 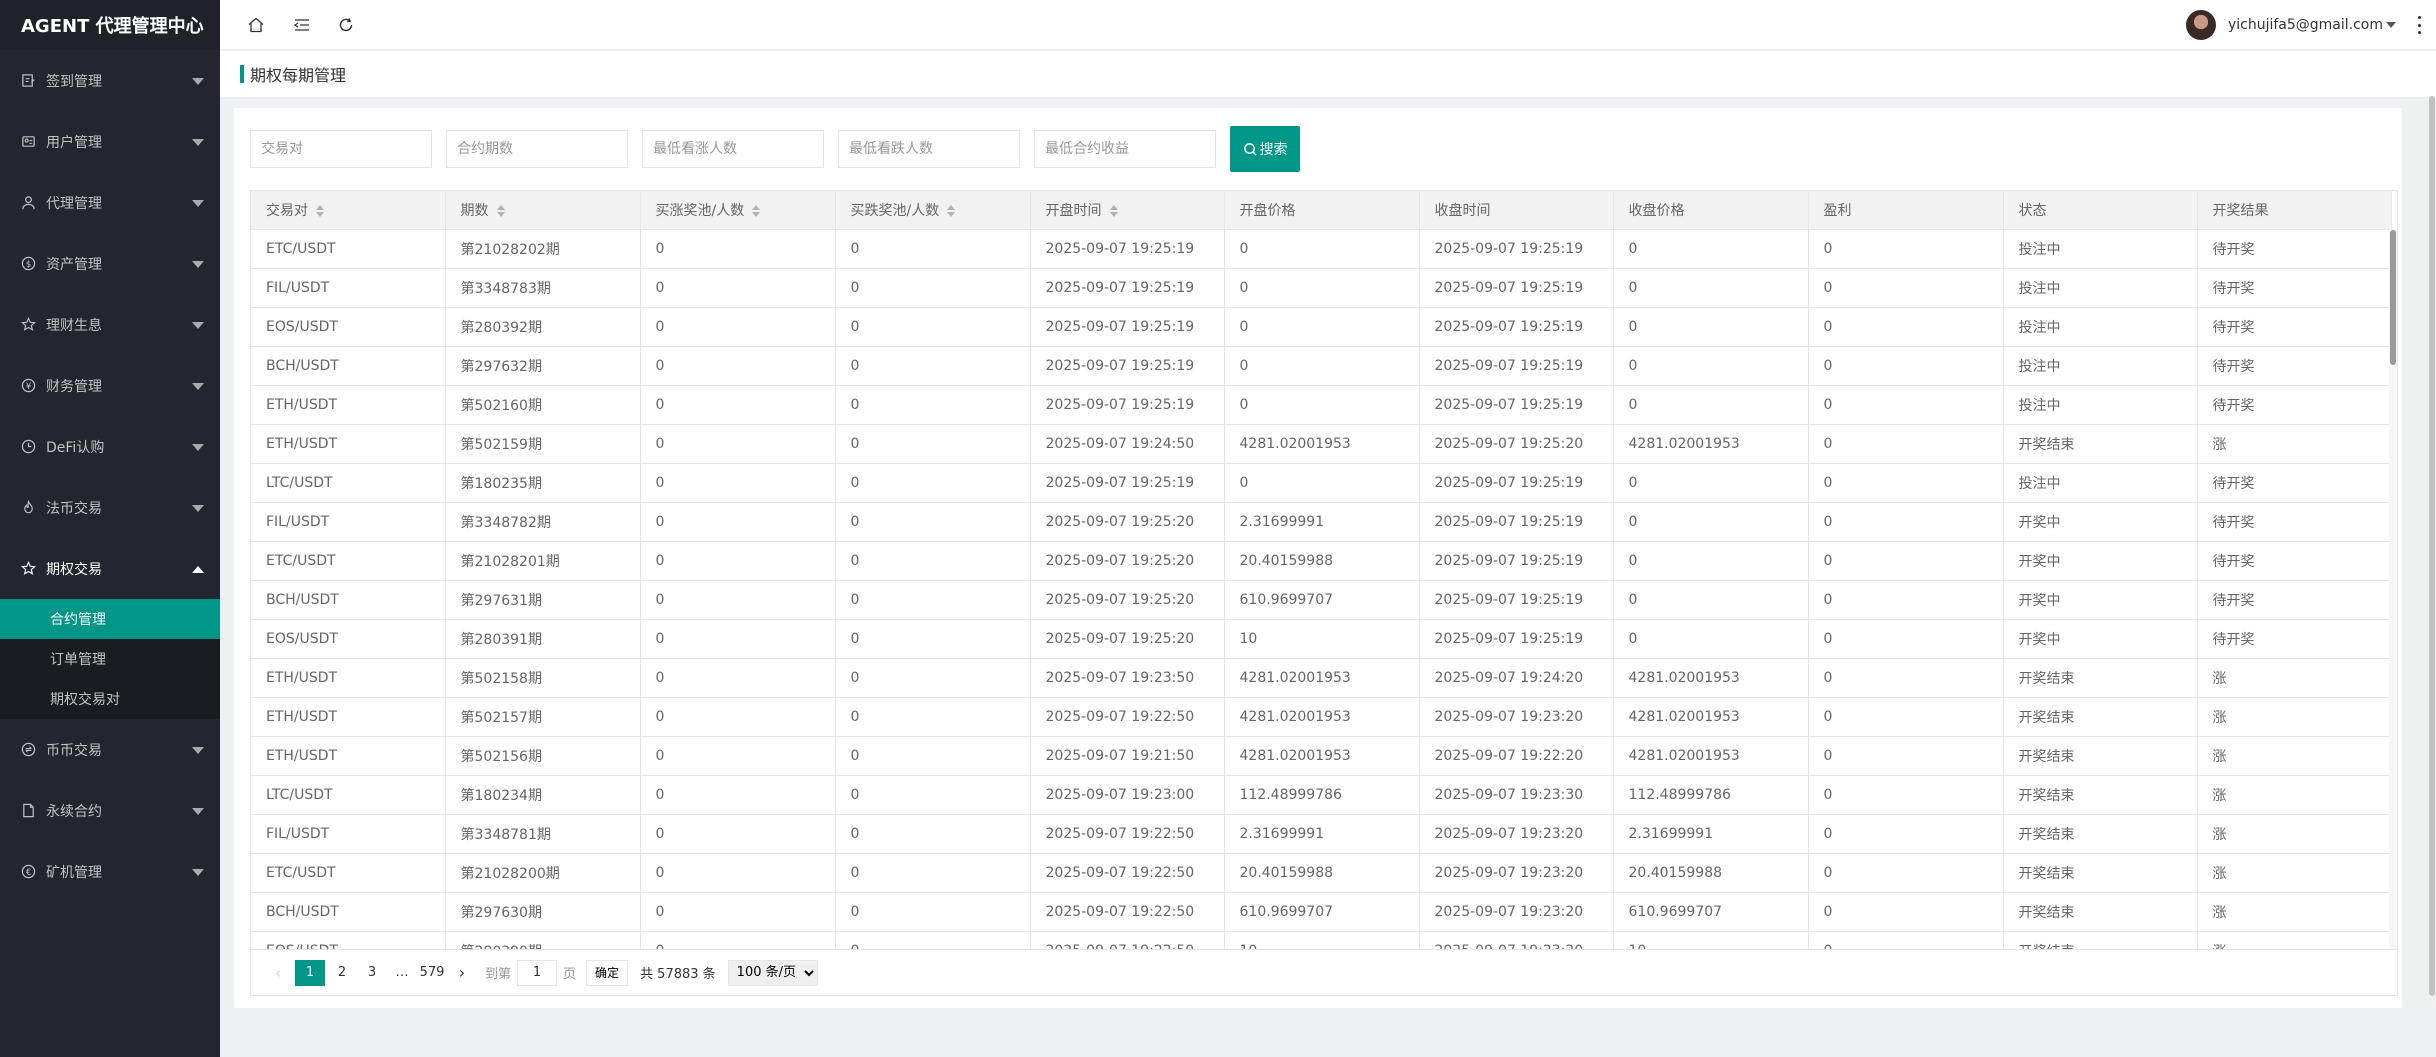 What do you see at coordinates (607, 972) in the screenshot?
I see `goto-confirm-button: 确定` at bounding box center [607, 972].